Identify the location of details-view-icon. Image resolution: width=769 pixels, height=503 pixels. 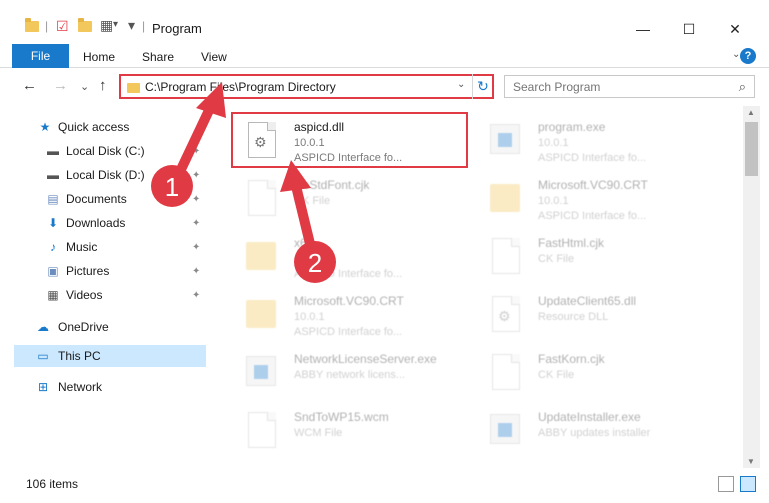
(726, 484).